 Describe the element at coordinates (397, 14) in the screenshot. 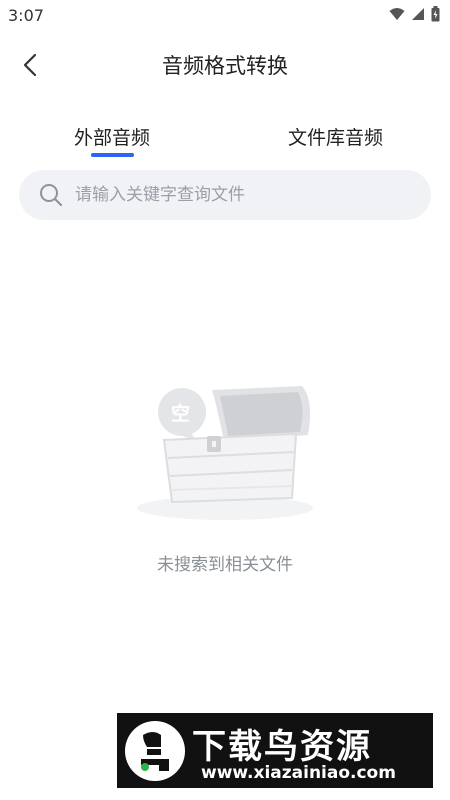

I see `wifi-icon` at that location.